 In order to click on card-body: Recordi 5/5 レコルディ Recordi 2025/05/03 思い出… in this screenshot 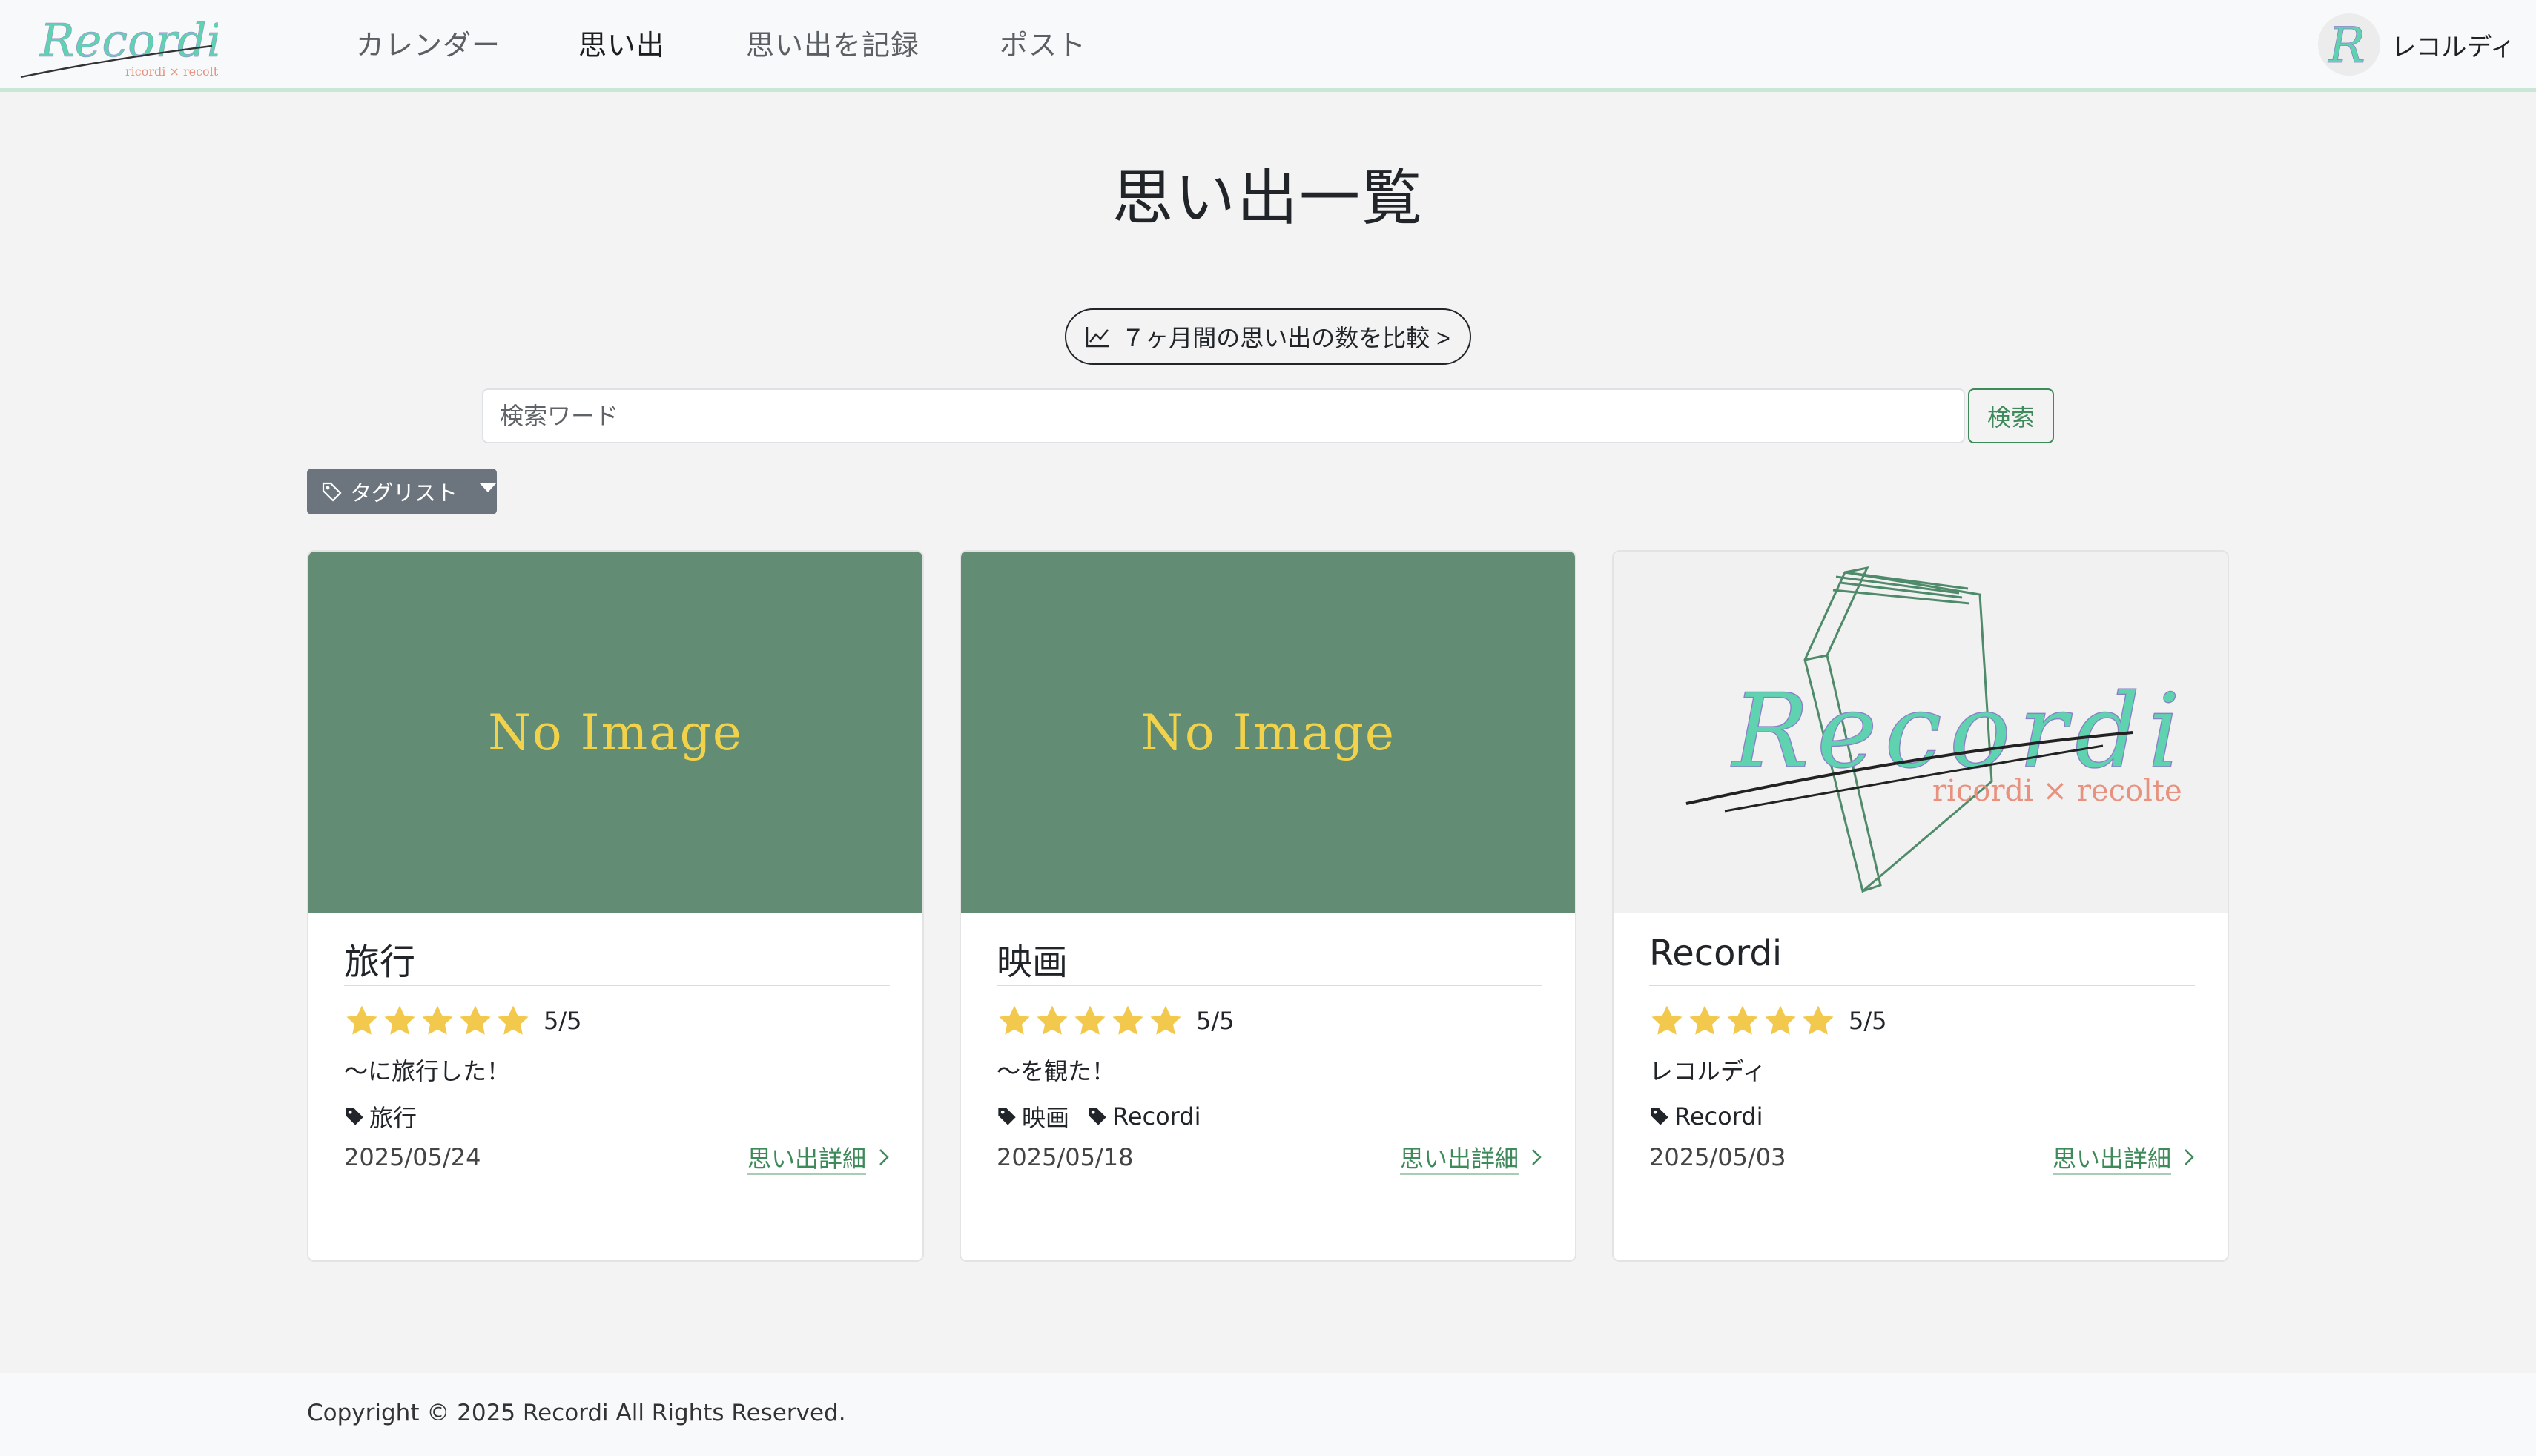, I will do `click(1922, 1044)`.